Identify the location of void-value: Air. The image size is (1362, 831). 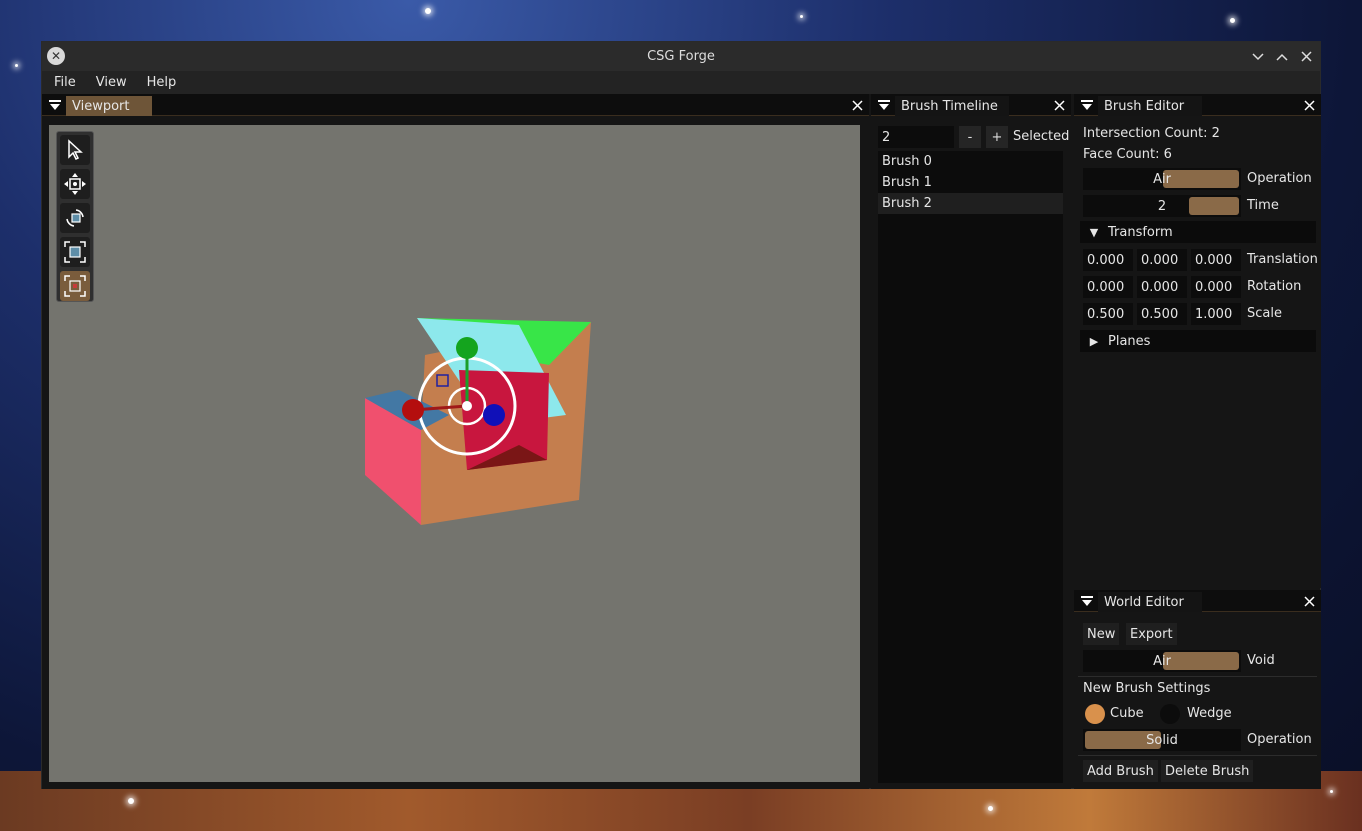
(1162, 661).